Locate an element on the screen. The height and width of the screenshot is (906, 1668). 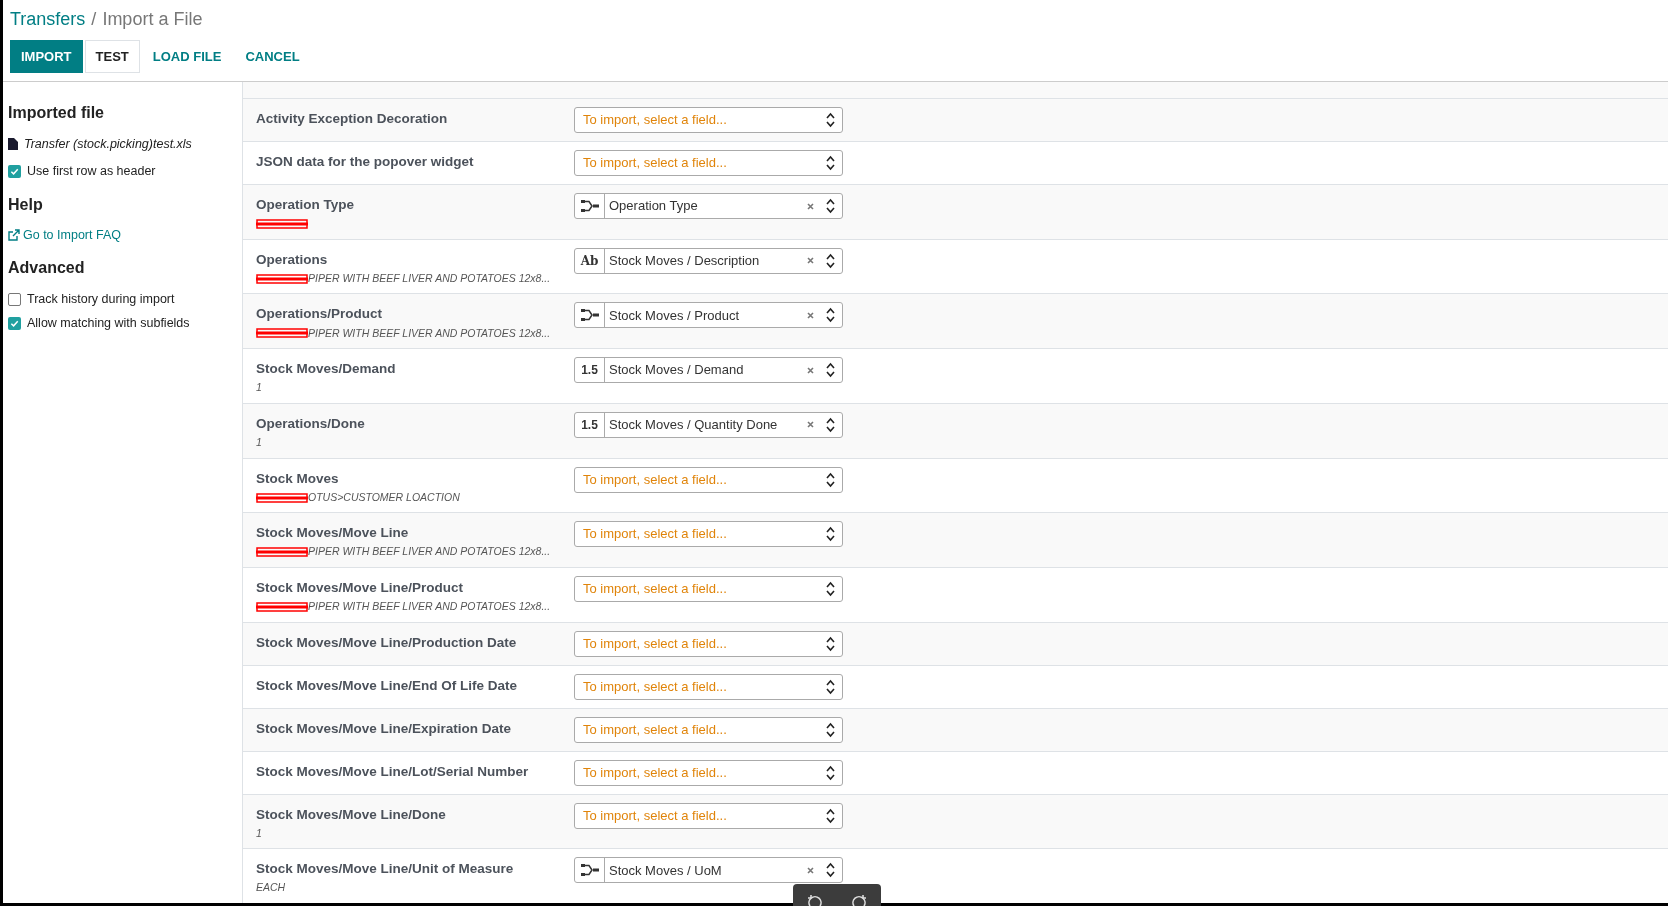
column-name: Stock Moves/Move Line/End Of Life Date is located at coordinates (387, 685).